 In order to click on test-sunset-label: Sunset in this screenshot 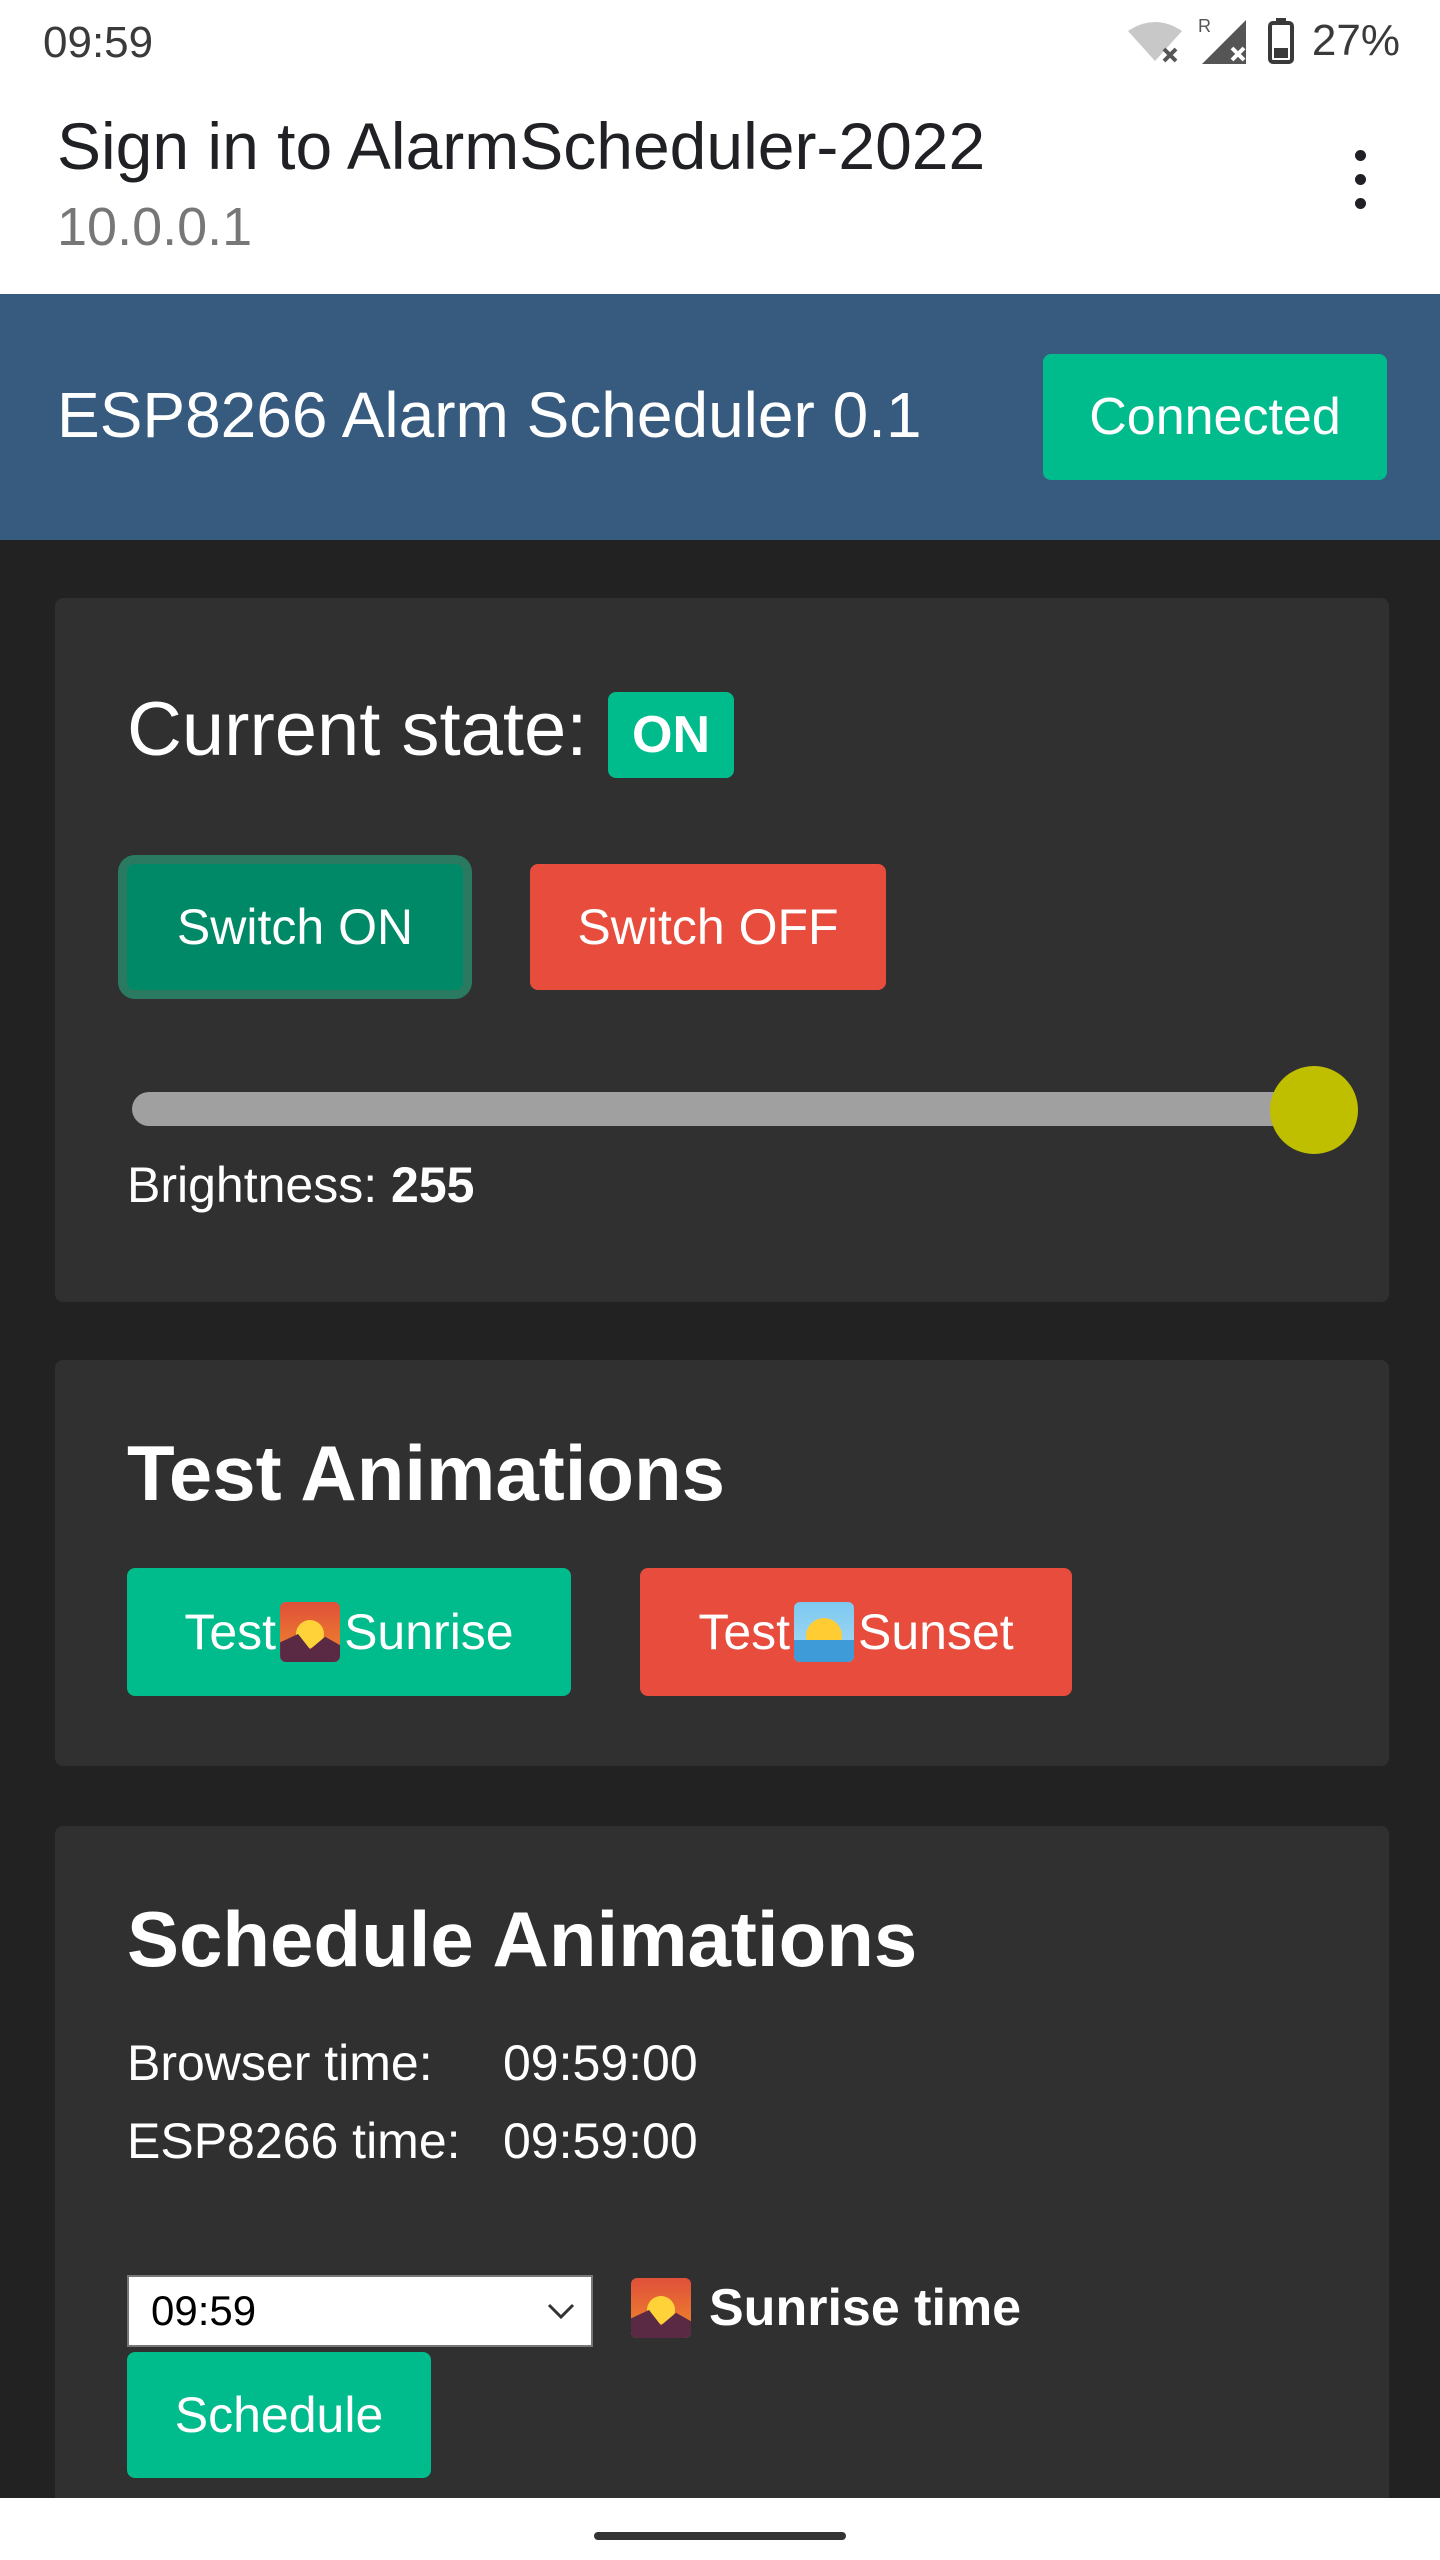, I will do `click(936, 1632)`.